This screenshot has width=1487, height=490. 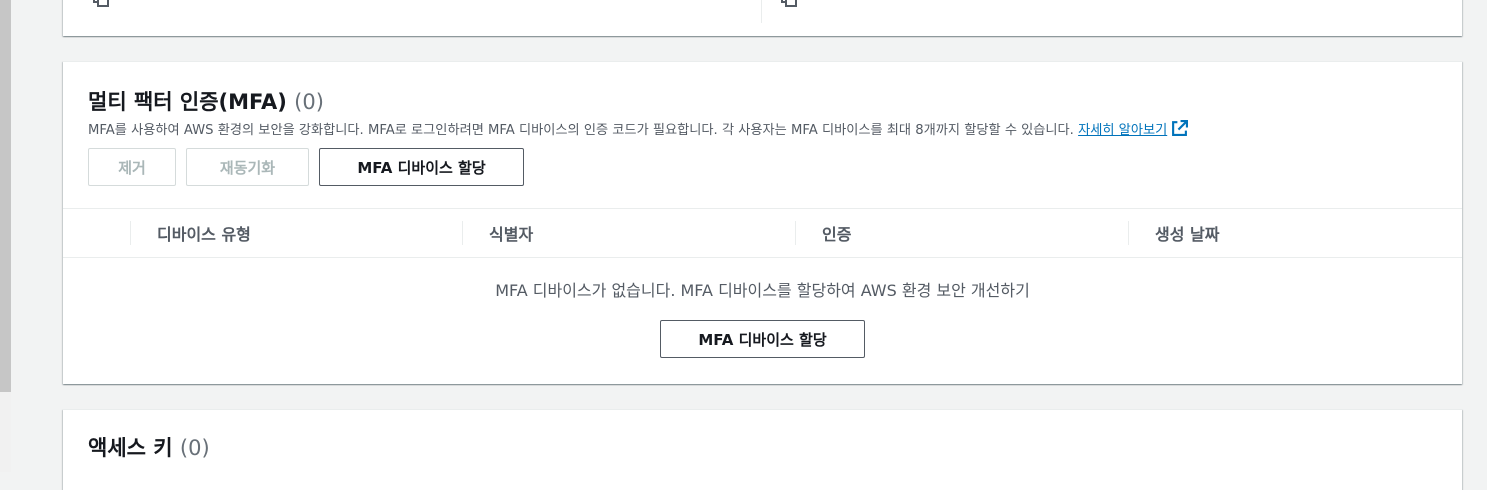 I want to click on scrollbar-track, so click(x=5, y=432).